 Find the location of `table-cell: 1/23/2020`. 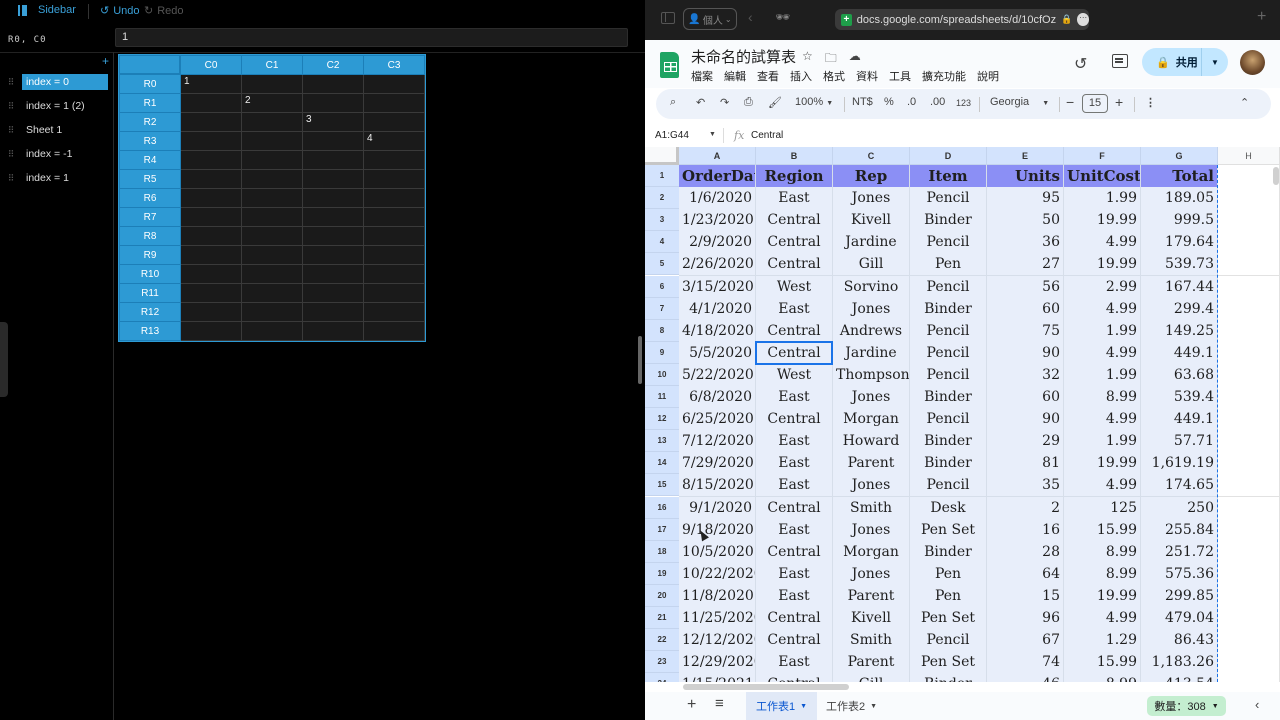

table-cell: 1/23/2020 is located at coordinates (717, 221).